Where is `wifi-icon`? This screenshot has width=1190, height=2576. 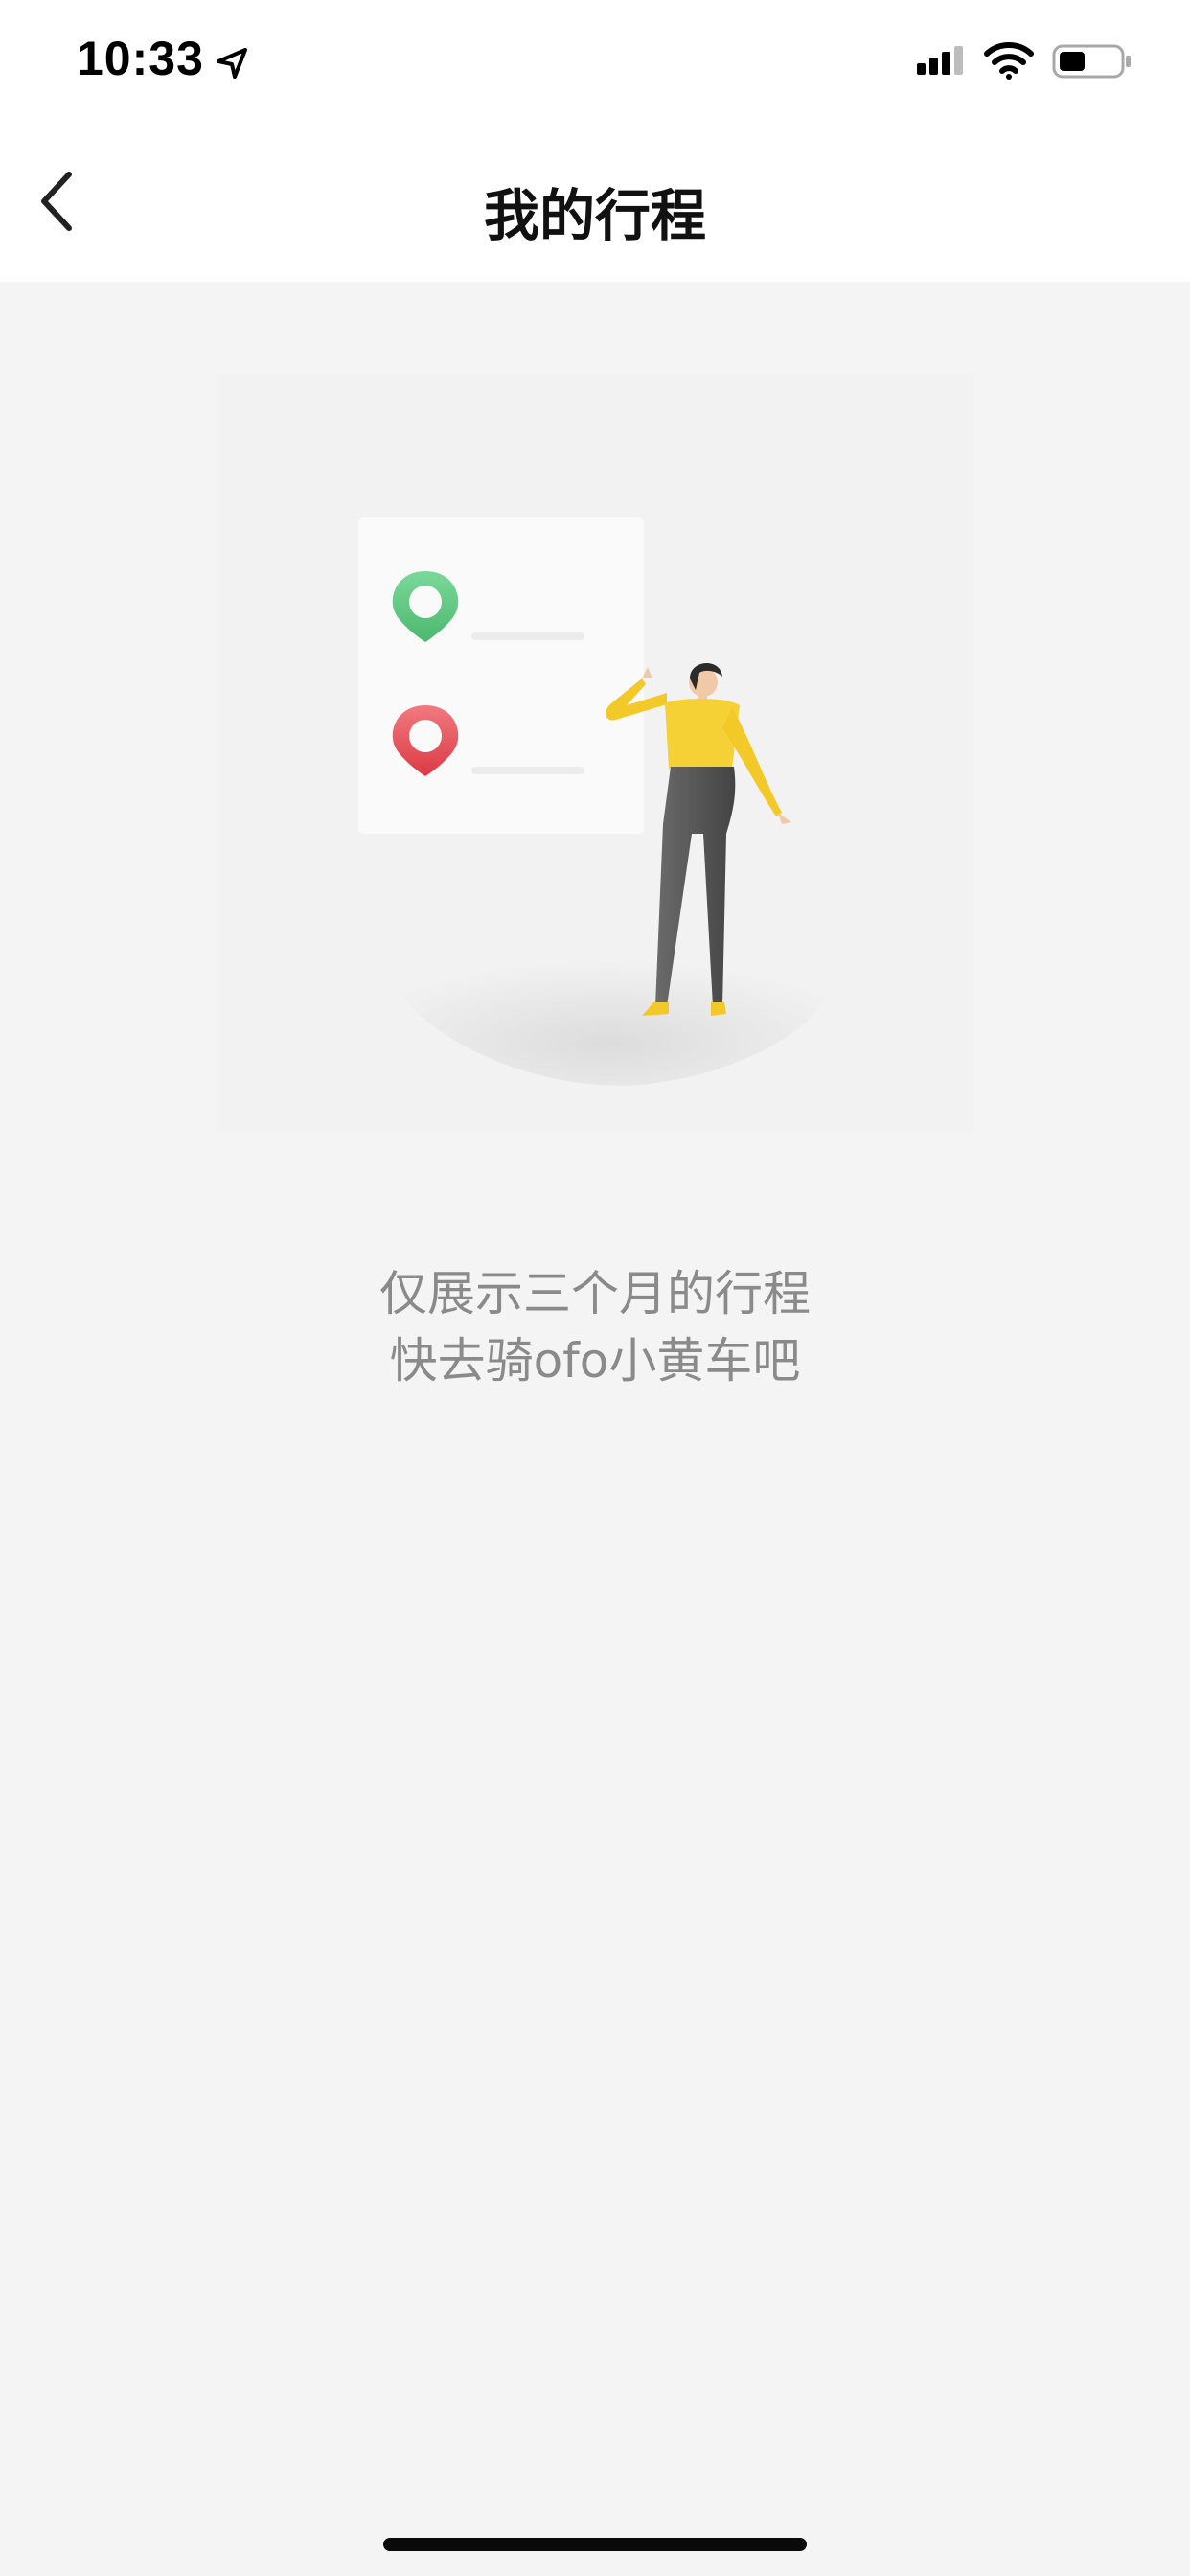
wifi-icon is located at coordinates (1009, 61).